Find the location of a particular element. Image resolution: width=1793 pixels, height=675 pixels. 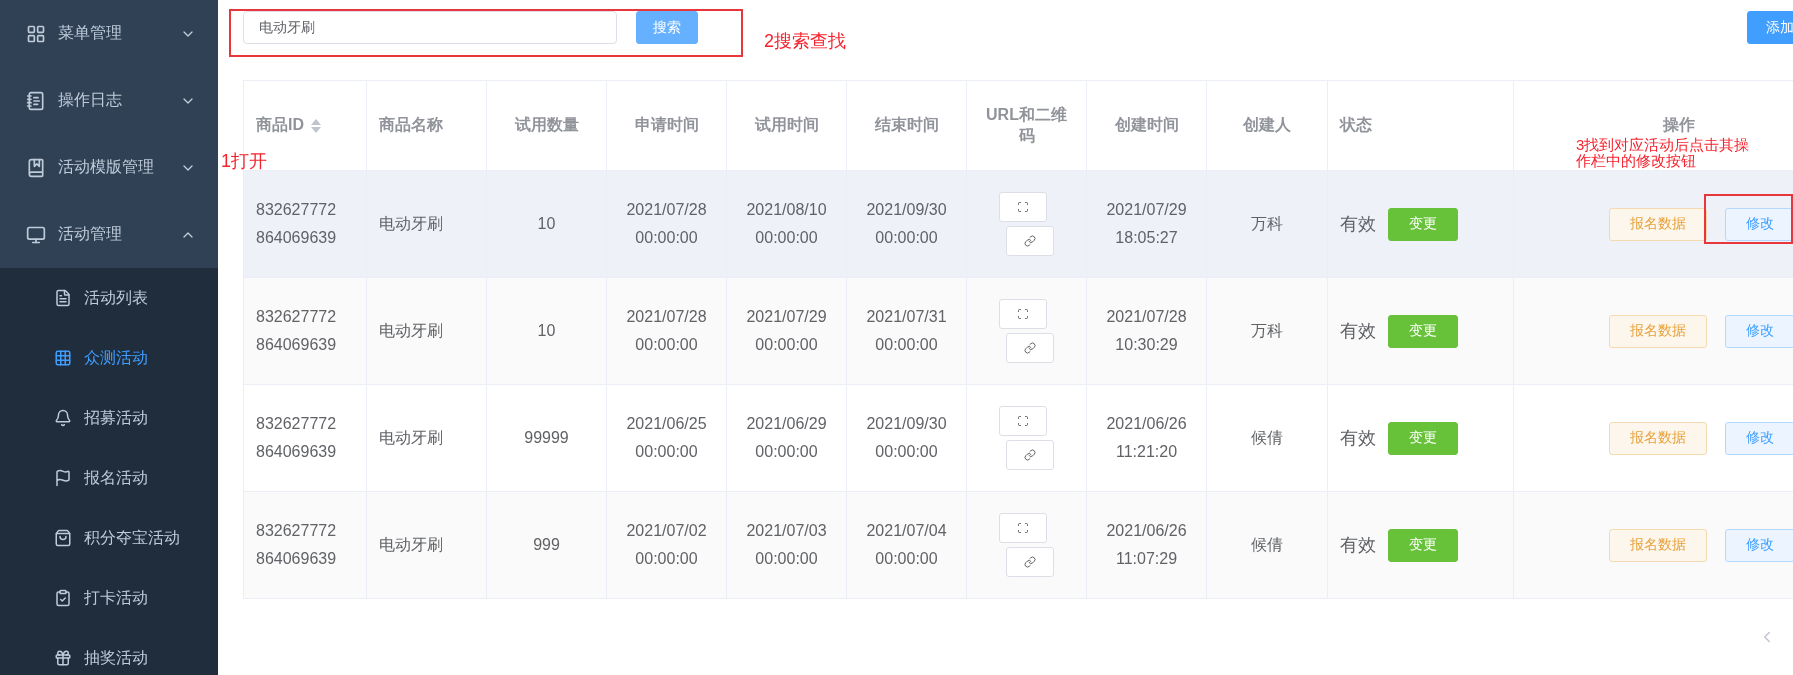

table-row: 832627772864069639 电动牙刷 999 2021/07/02 00:00:00 2021/07/03 00:00:00 2021/07/04 00:00:00 2021/06/26 11:07:29 候倩 有效 变更 报名数据 修改 is located at coordinates (1018, 545).